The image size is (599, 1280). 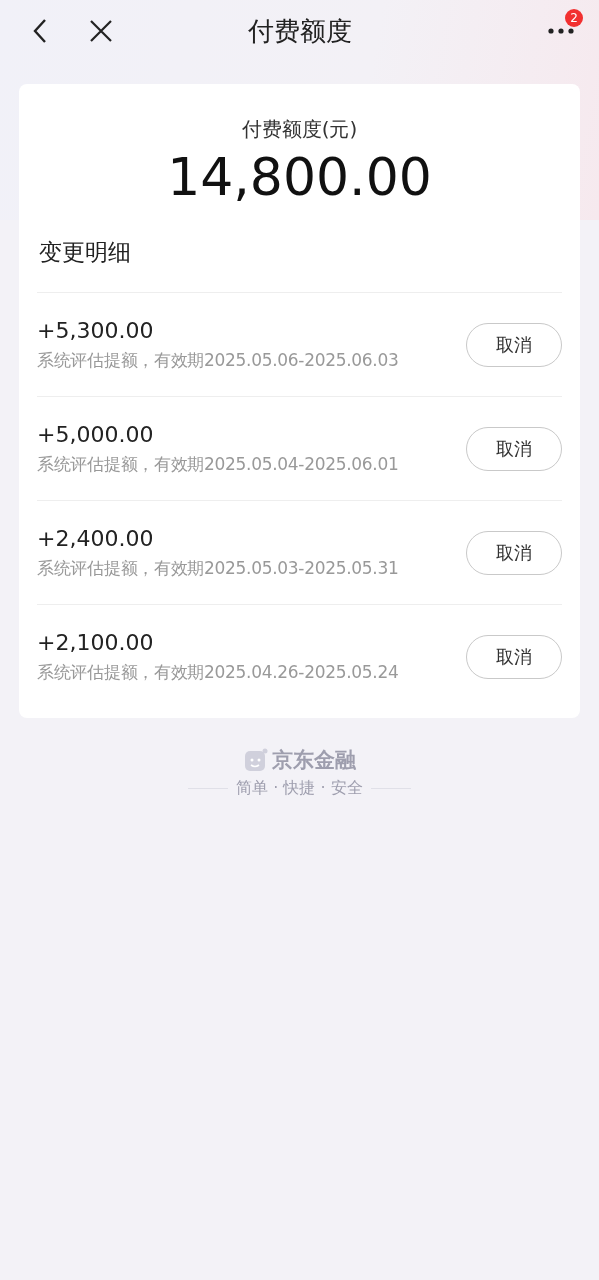 What do you see at coordinates (574, 18) in the screenshot?
I see `notification-badge: 2` at bounding box center [574, 18].